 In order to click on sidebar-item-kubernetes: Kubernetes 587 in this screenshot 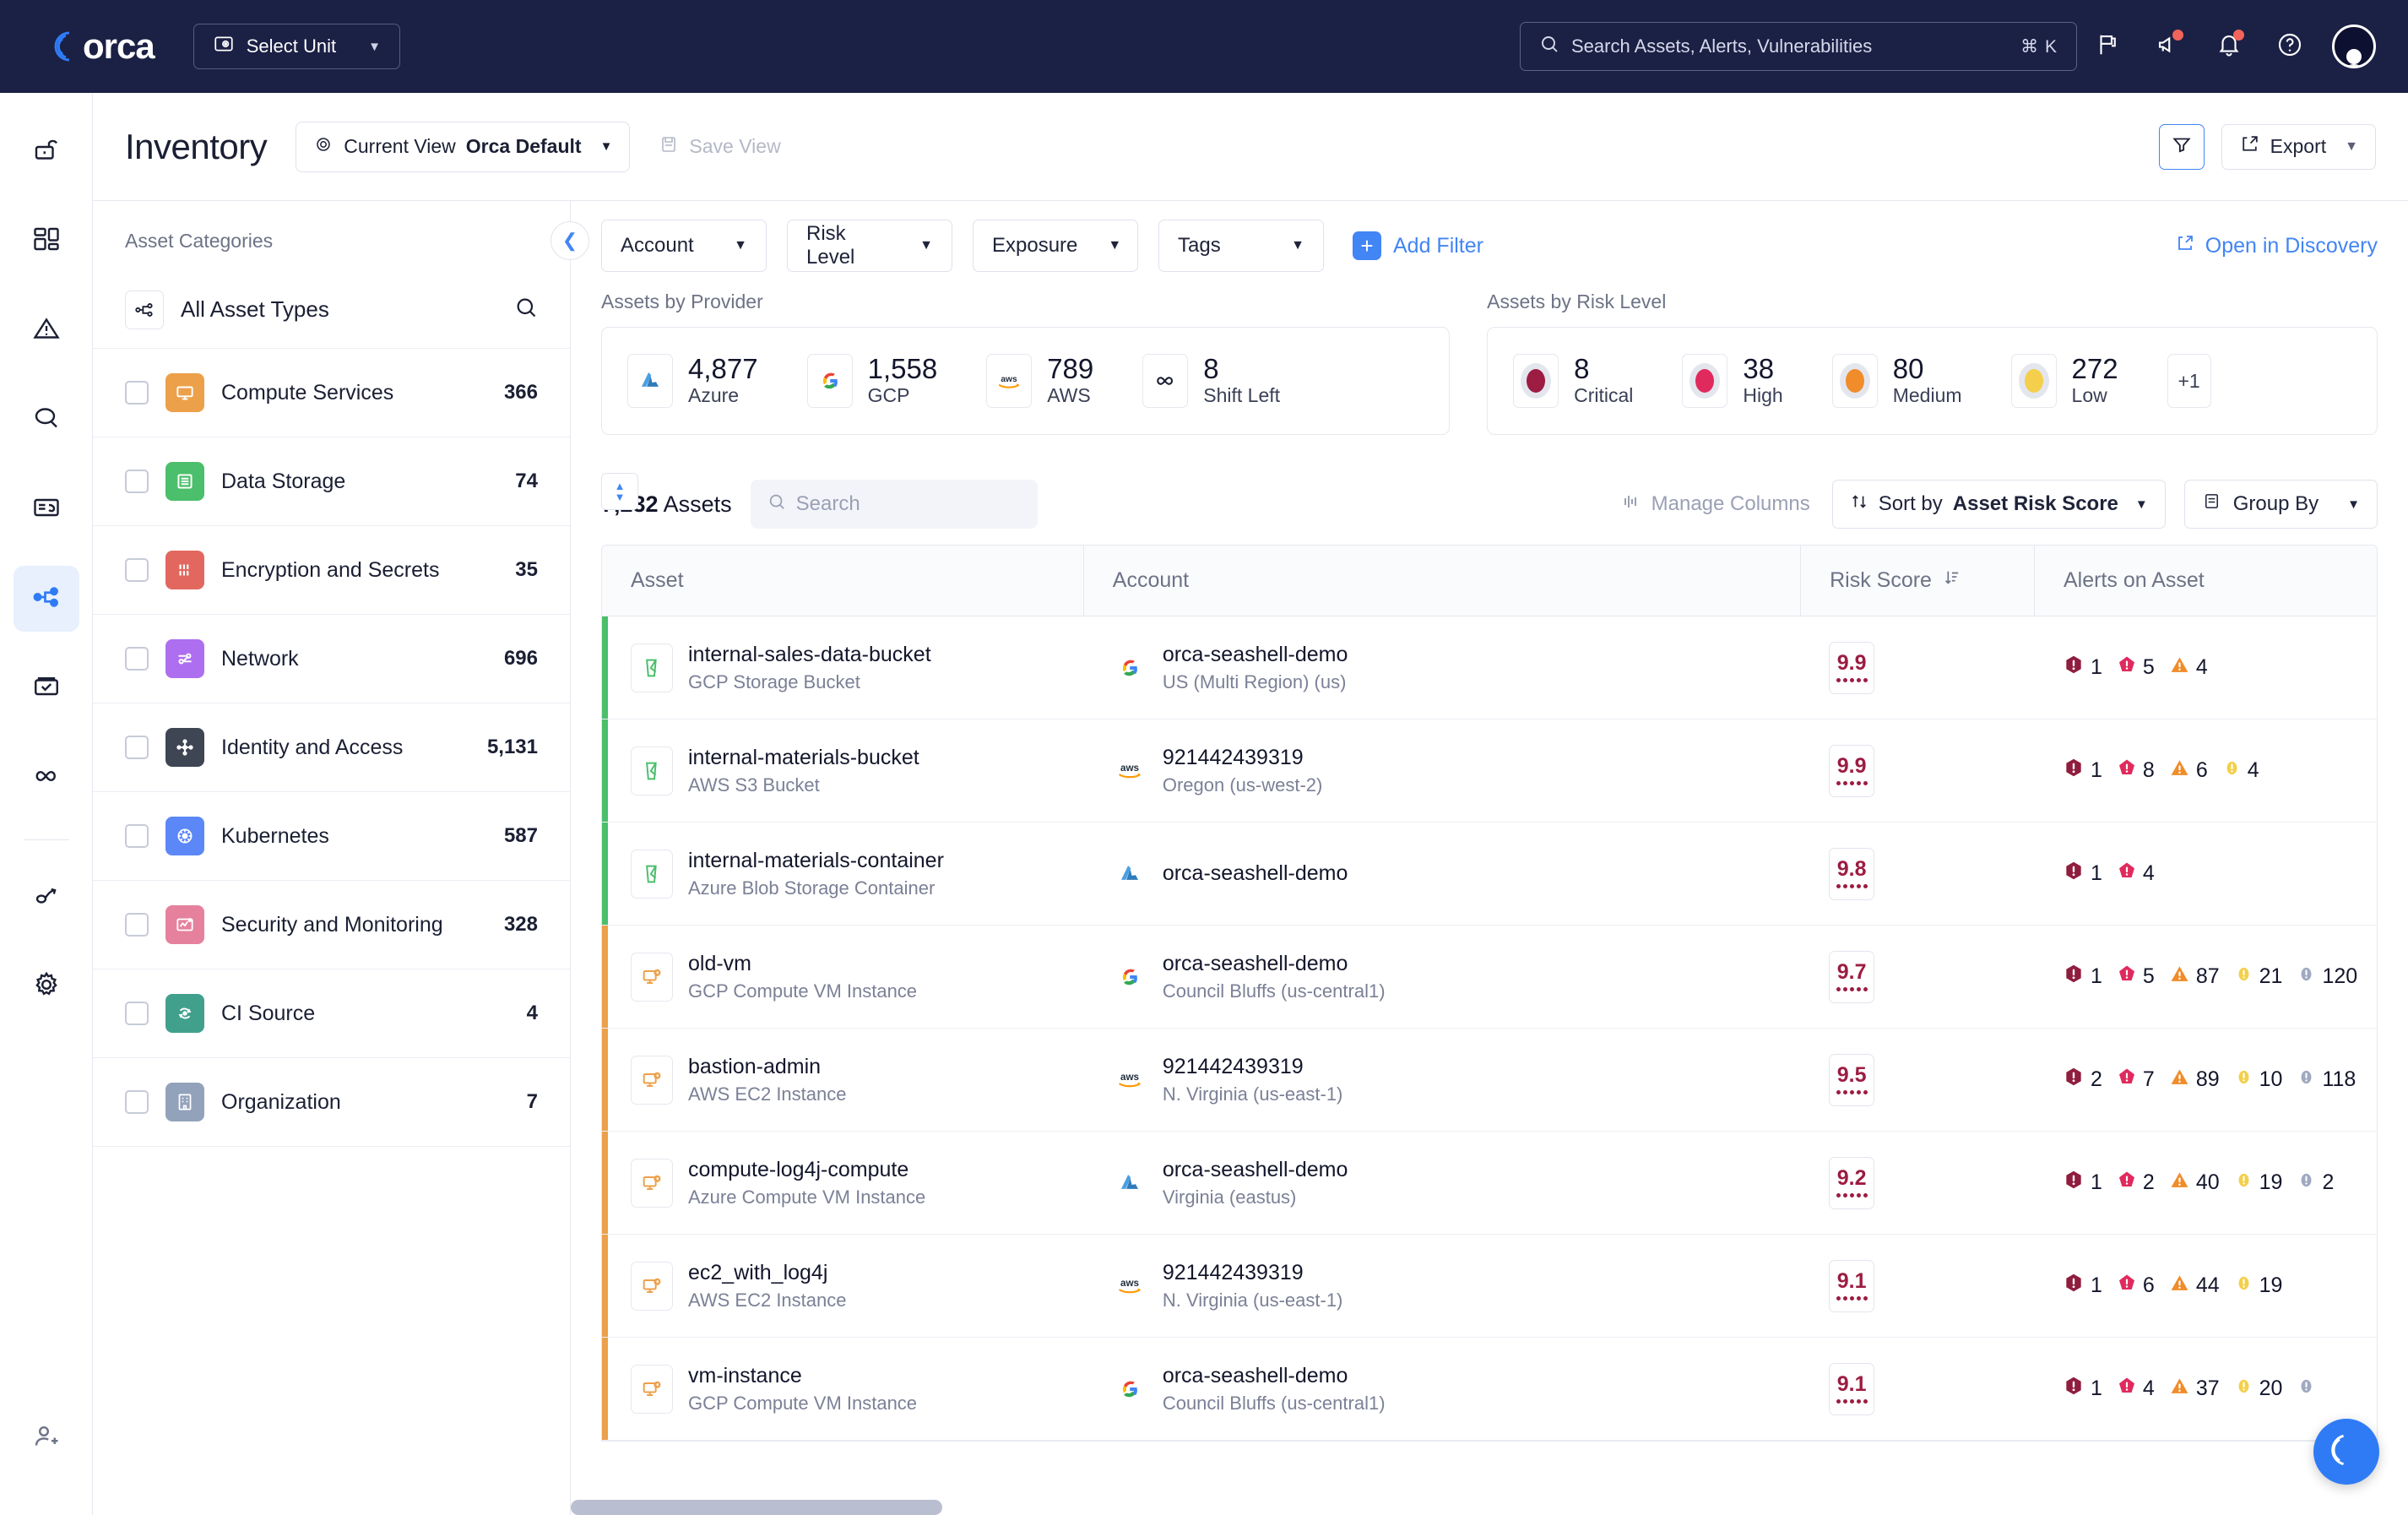, I will do `click(332, 836)`.